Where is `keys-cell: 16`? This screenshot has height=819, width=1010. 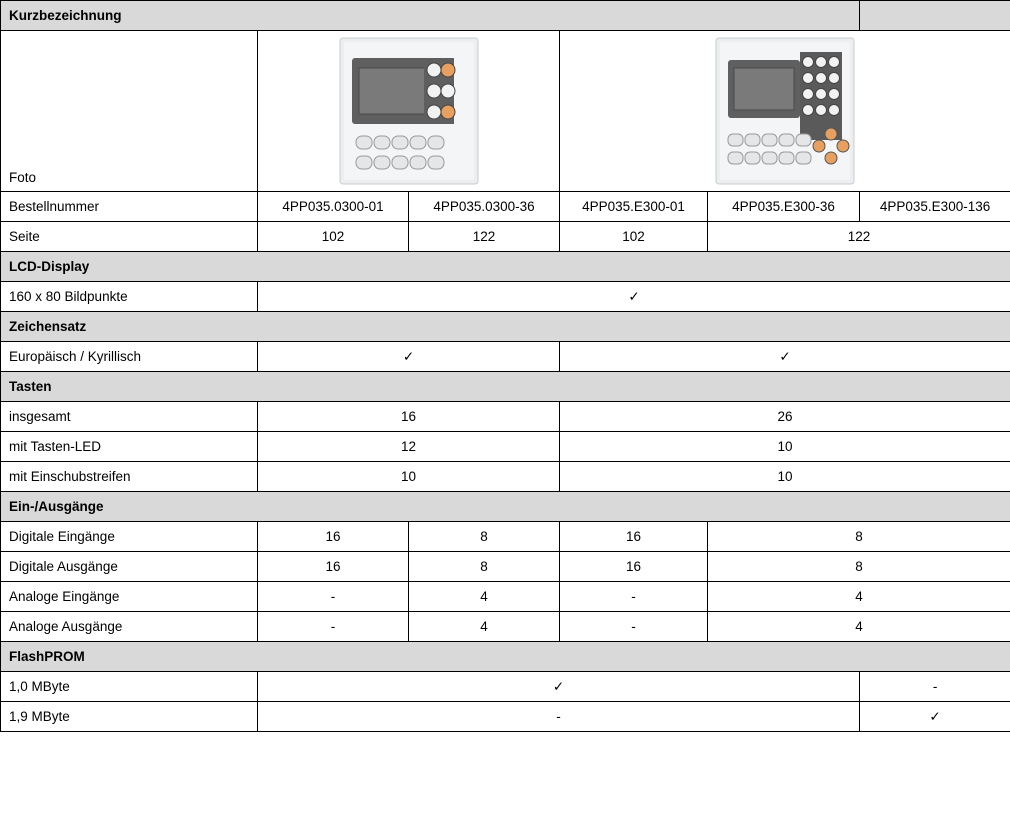 keys-cell: 16 is located at coordinates (408, 416).